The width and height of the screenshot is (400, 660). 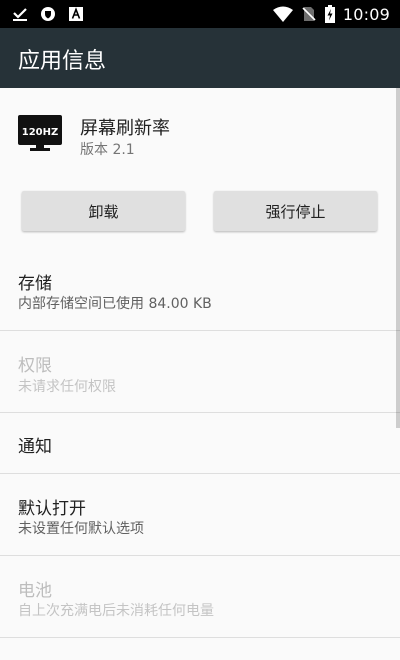 I want to click on shield-icon, so click(x=48, y=14).